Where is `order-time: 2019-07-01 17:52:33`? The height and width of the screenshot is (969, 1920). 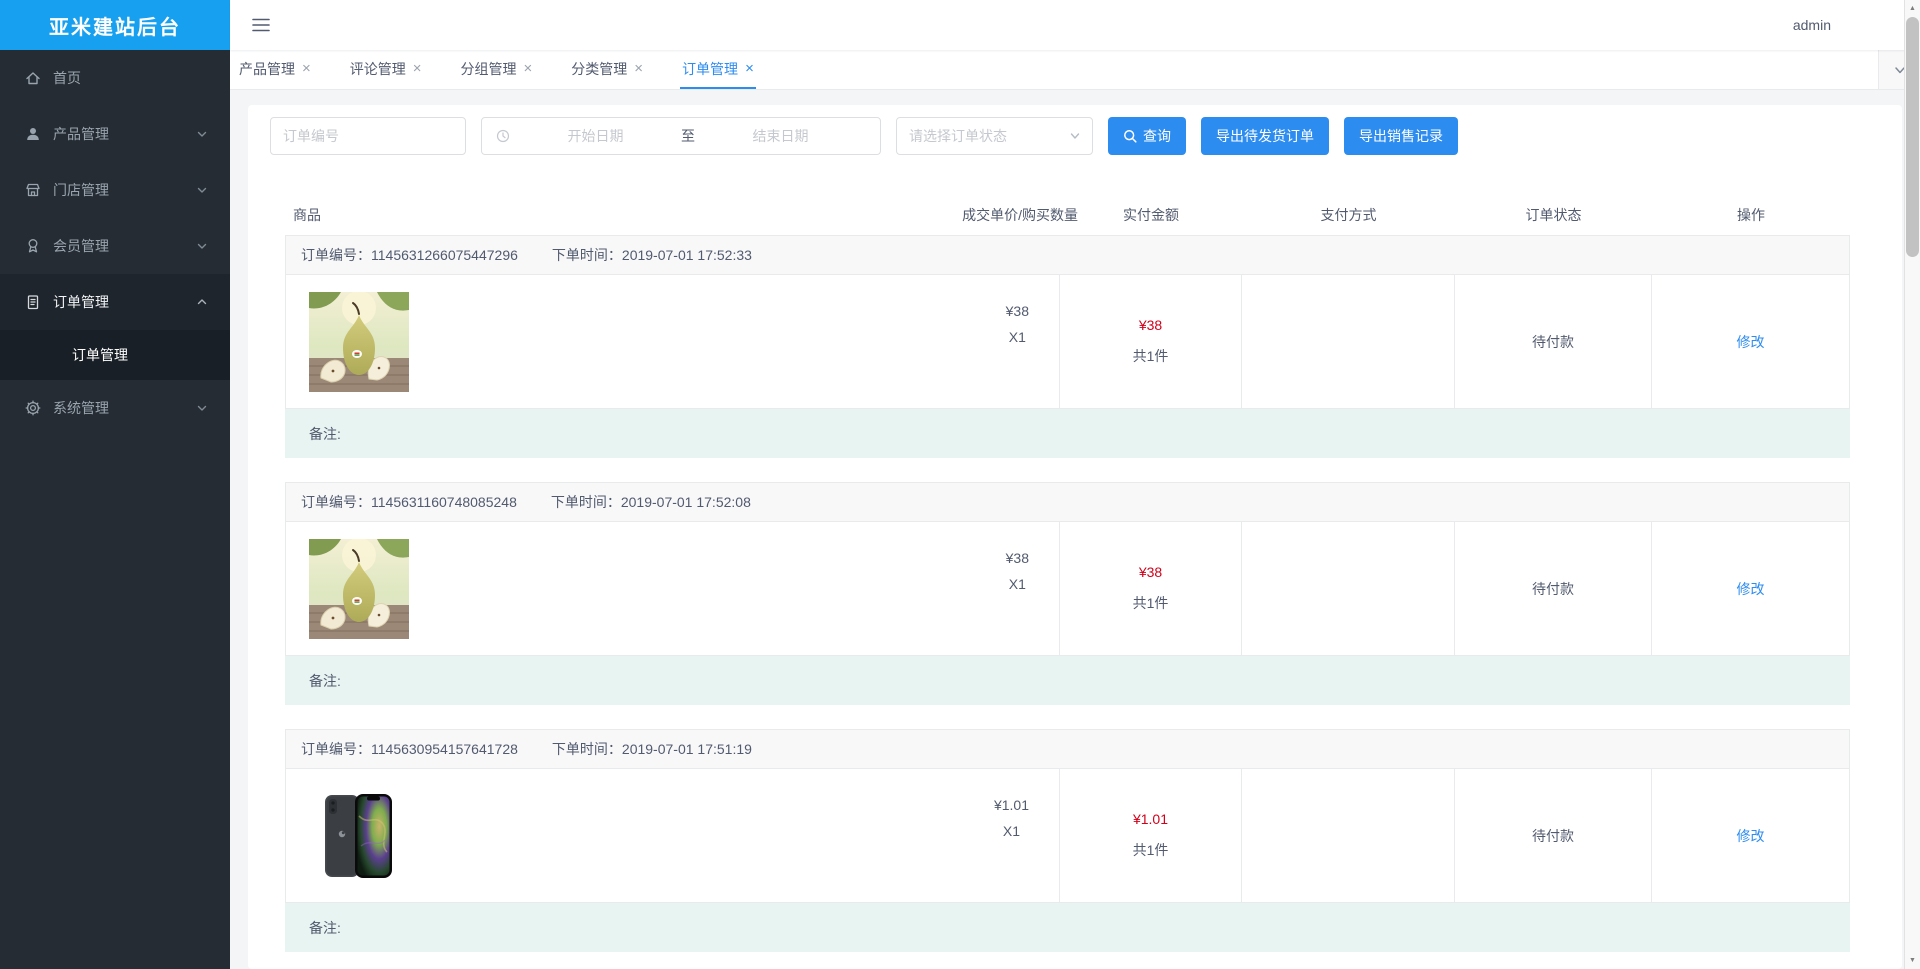
order-time: 2019-07-01 17:52:33 is located at coordinates (686, 255).